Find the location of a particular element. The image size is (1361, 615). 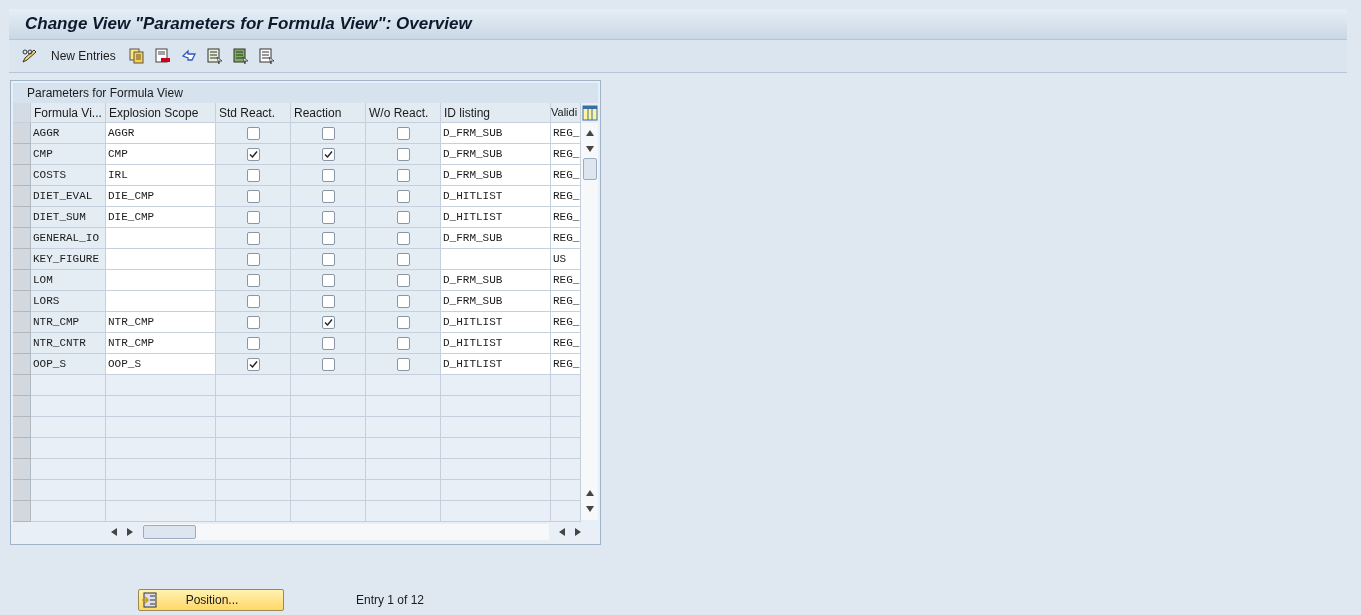

table-cell: KEY_FIGURE is located at coordinates (68, 259).